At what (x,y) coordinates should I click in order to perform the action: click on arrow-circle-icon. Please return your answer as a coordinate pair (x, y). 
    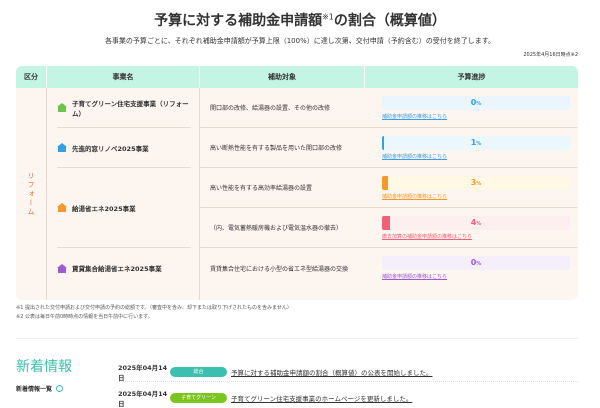
    Looking at the image, I should click on (60, 388).